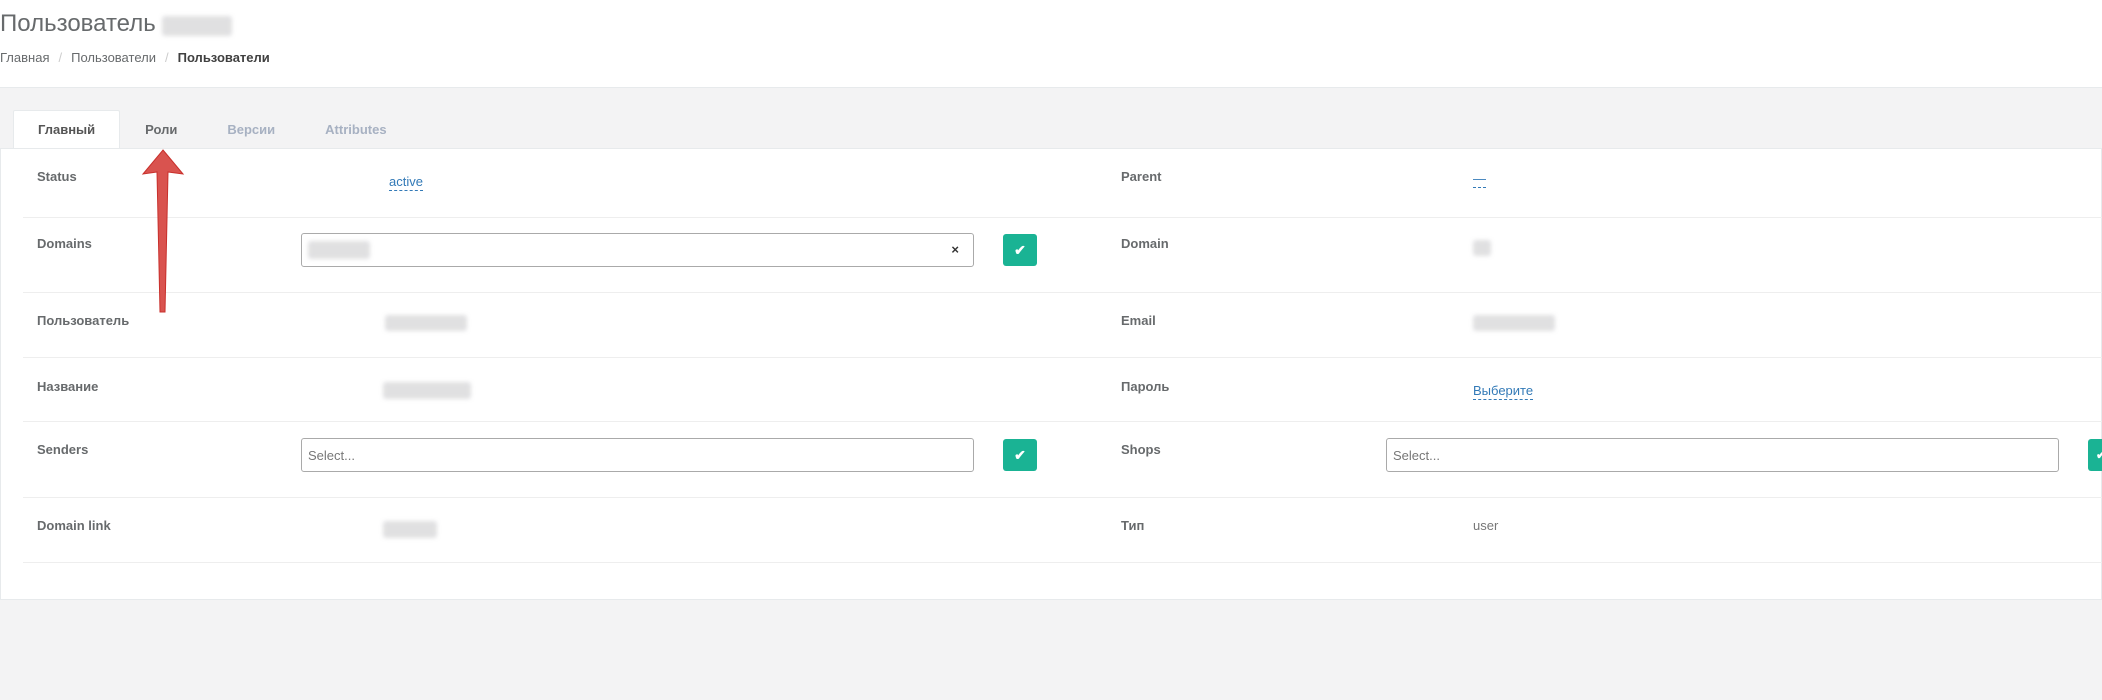  Describe the element at coordinates (355, 129) in the screenshot. I see `tab-attributes: Attributes` at that location.